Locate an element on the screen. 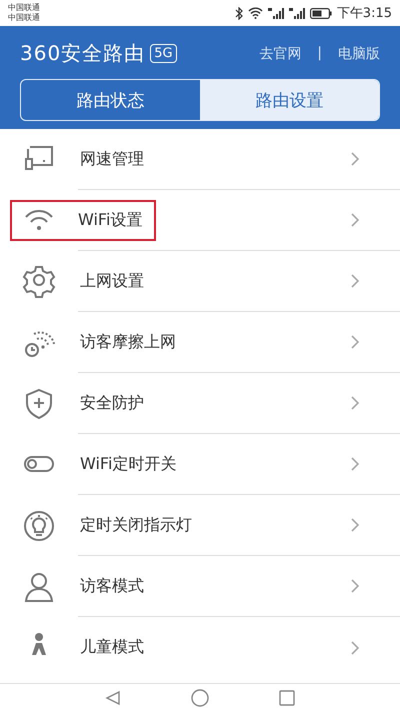 The width and height of the screenshot is (400, 711). home-icon is located at coordinates (200, 697).